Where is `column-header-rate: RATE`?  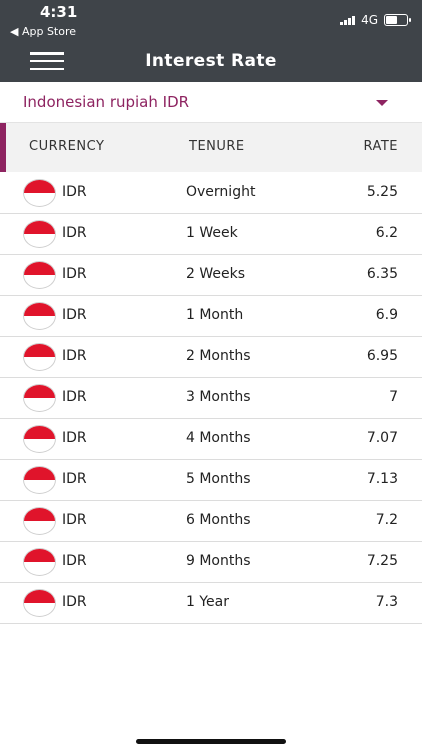
column-header-rate: RATE is located at coordinates (380, 146).